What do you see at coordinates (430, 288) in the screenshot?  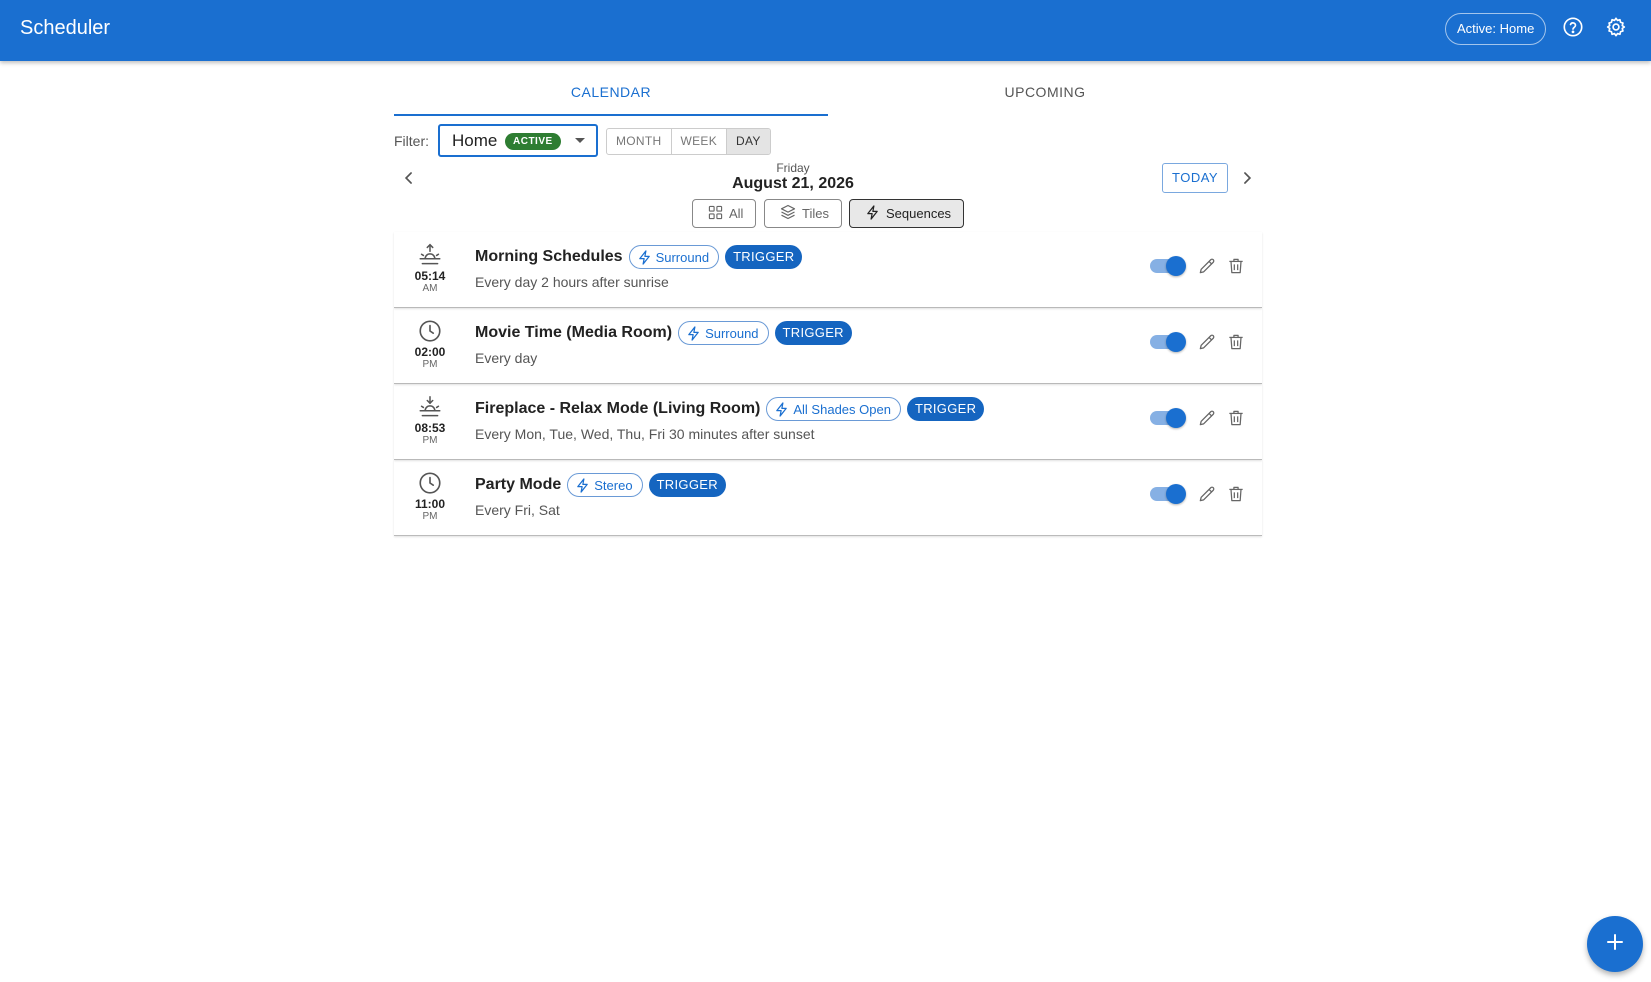 I see `schedule-period: AM` at bounding box center [430, 288].